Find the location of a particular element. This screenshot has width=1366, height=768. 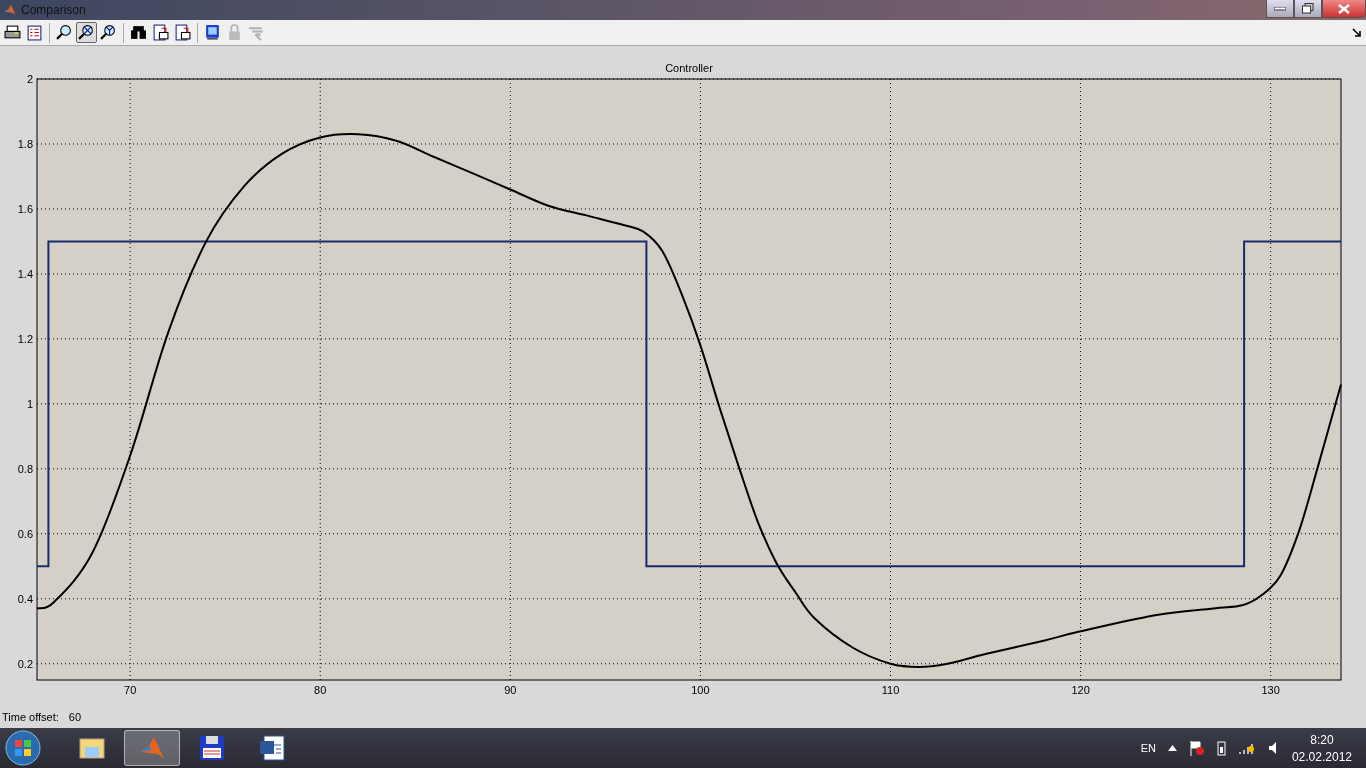

monitor-icon is located at coordinates (212, 32).